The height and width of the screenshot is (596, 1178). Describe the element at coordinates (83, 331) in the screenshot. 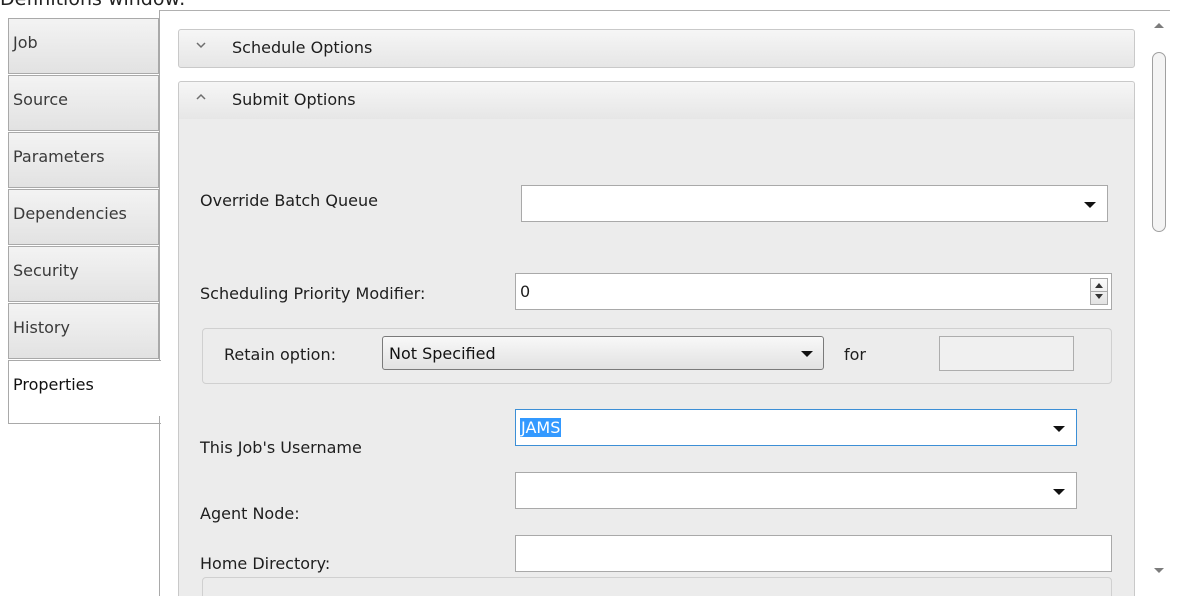

I see `tab-history: History` at that location.